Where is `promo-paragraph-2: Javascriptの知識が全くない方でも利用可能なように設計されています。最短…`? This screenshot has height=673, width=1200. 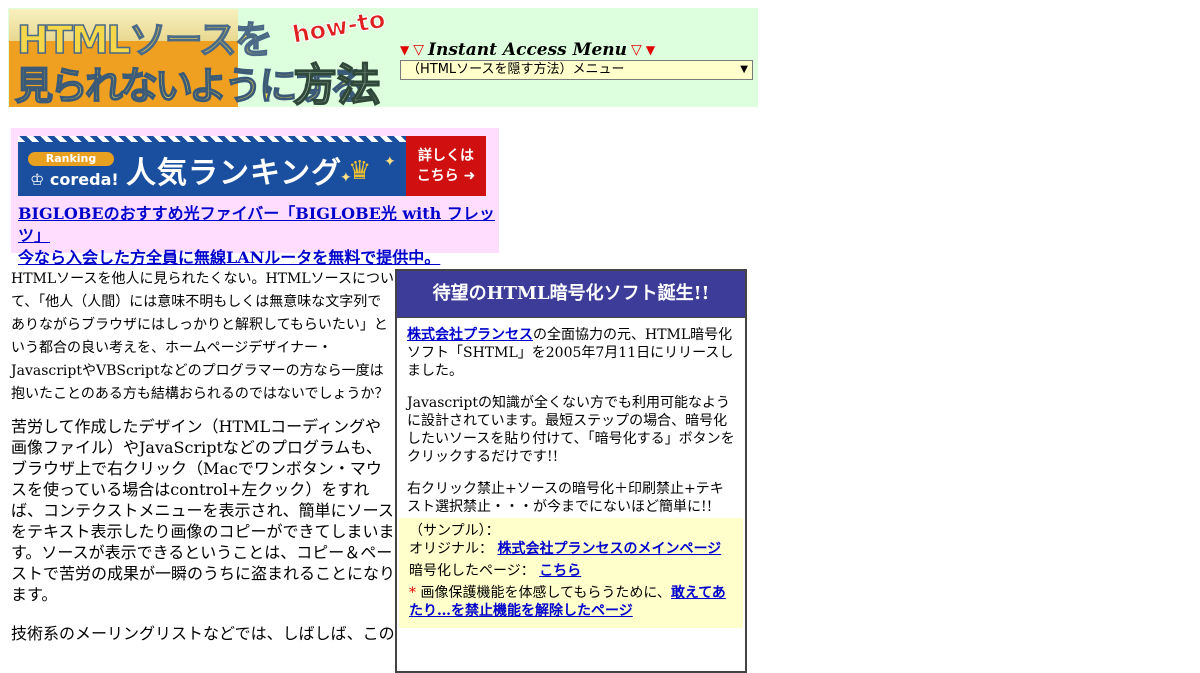 promo-paragraph-2: Javascriptの知識が全くない方でも利用可能なように設計されています。最短… is located at coordinates (571, 430).